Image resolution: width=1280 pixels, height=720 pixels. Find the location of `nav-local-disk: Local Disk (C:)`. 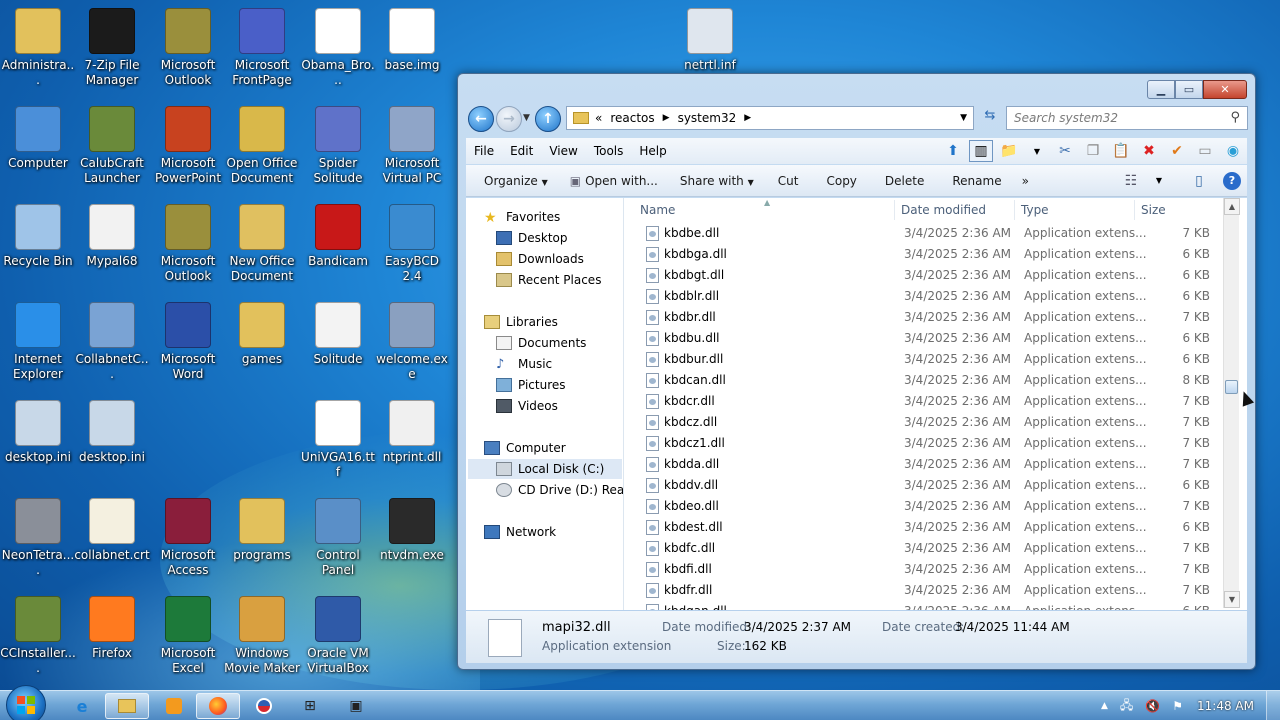

nav-local-disk: Local Disk (C:) is located at coordinates (545, 469).